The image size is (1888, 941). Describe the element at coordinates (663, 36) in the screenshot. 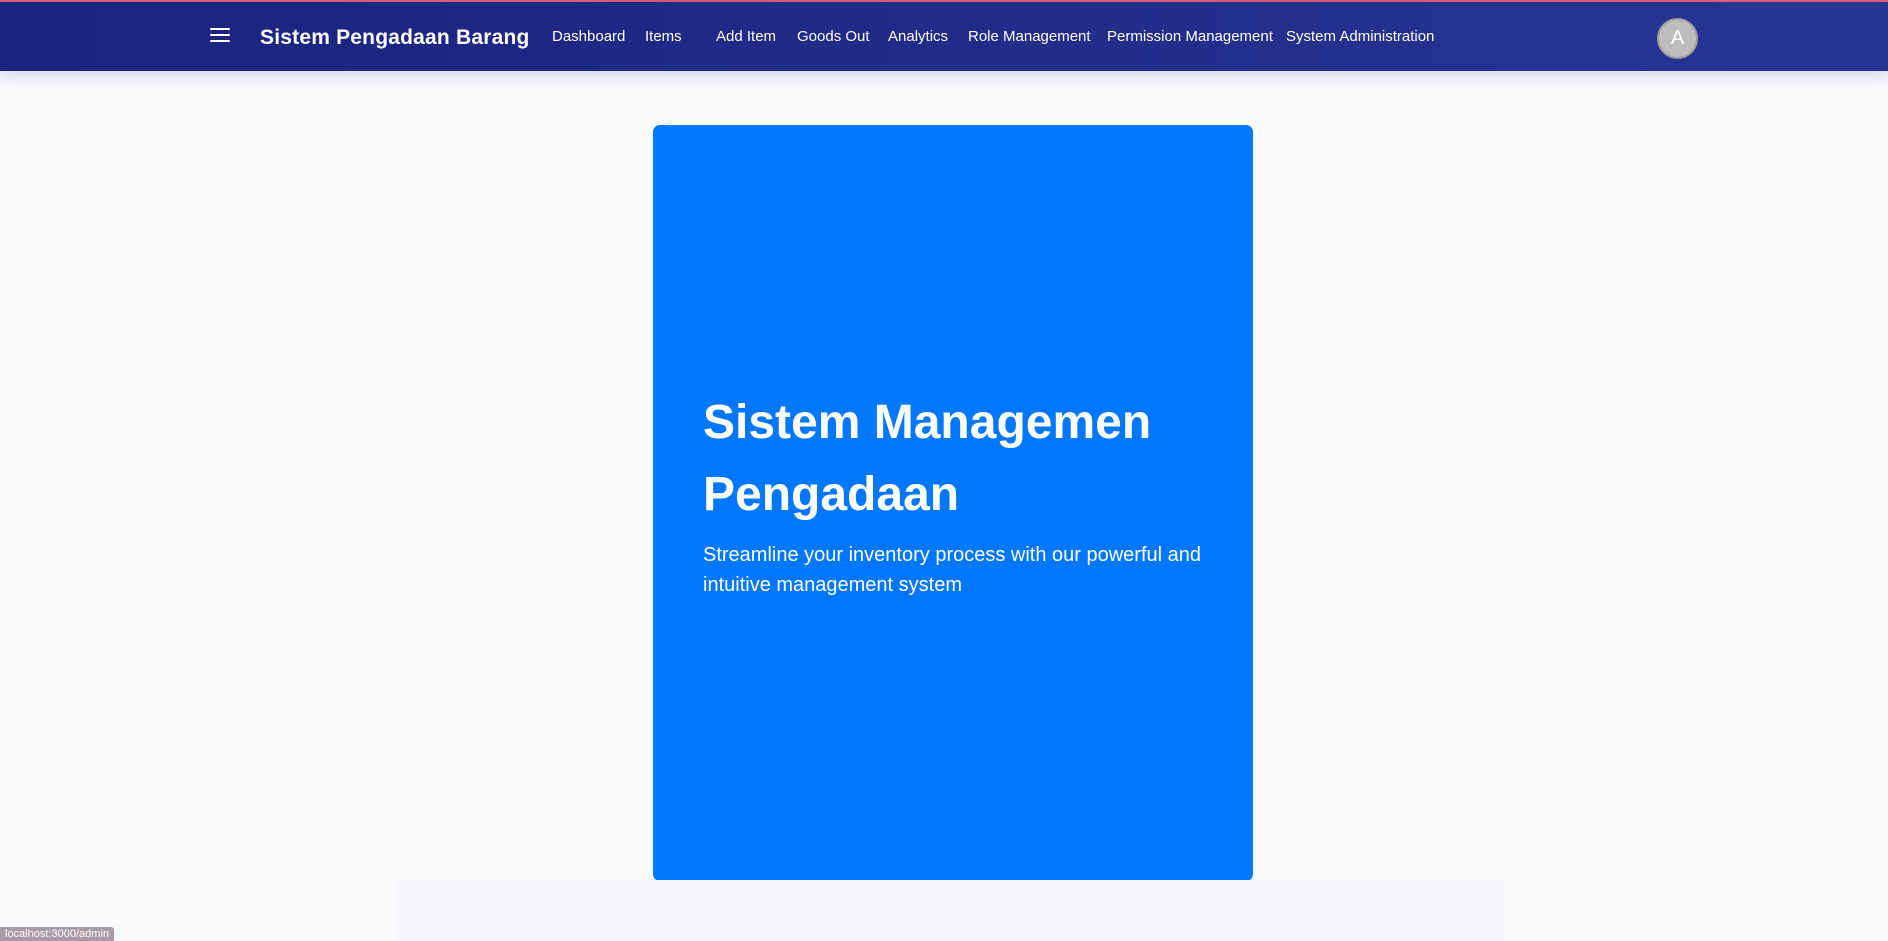

I see `nav-link-items: Items` at that location.